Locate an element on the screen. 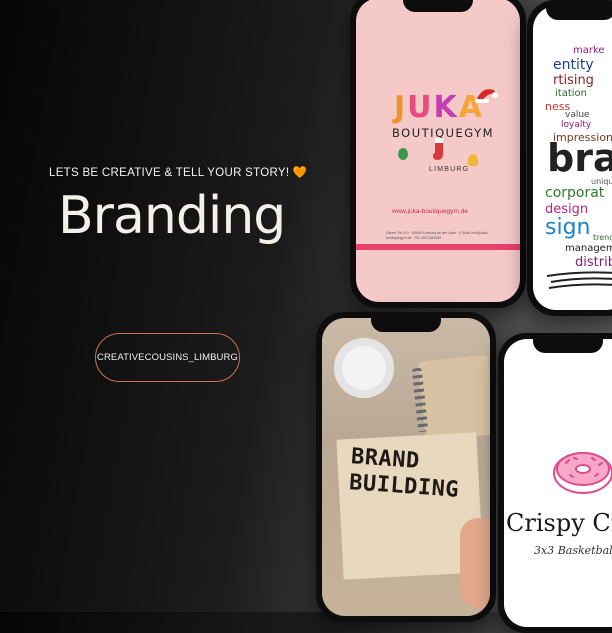 This screenshot has width=612, height=633. phone-mockup-crispy: Crispy Cre 3x3 Basketball is located at coordinates (555, 483).